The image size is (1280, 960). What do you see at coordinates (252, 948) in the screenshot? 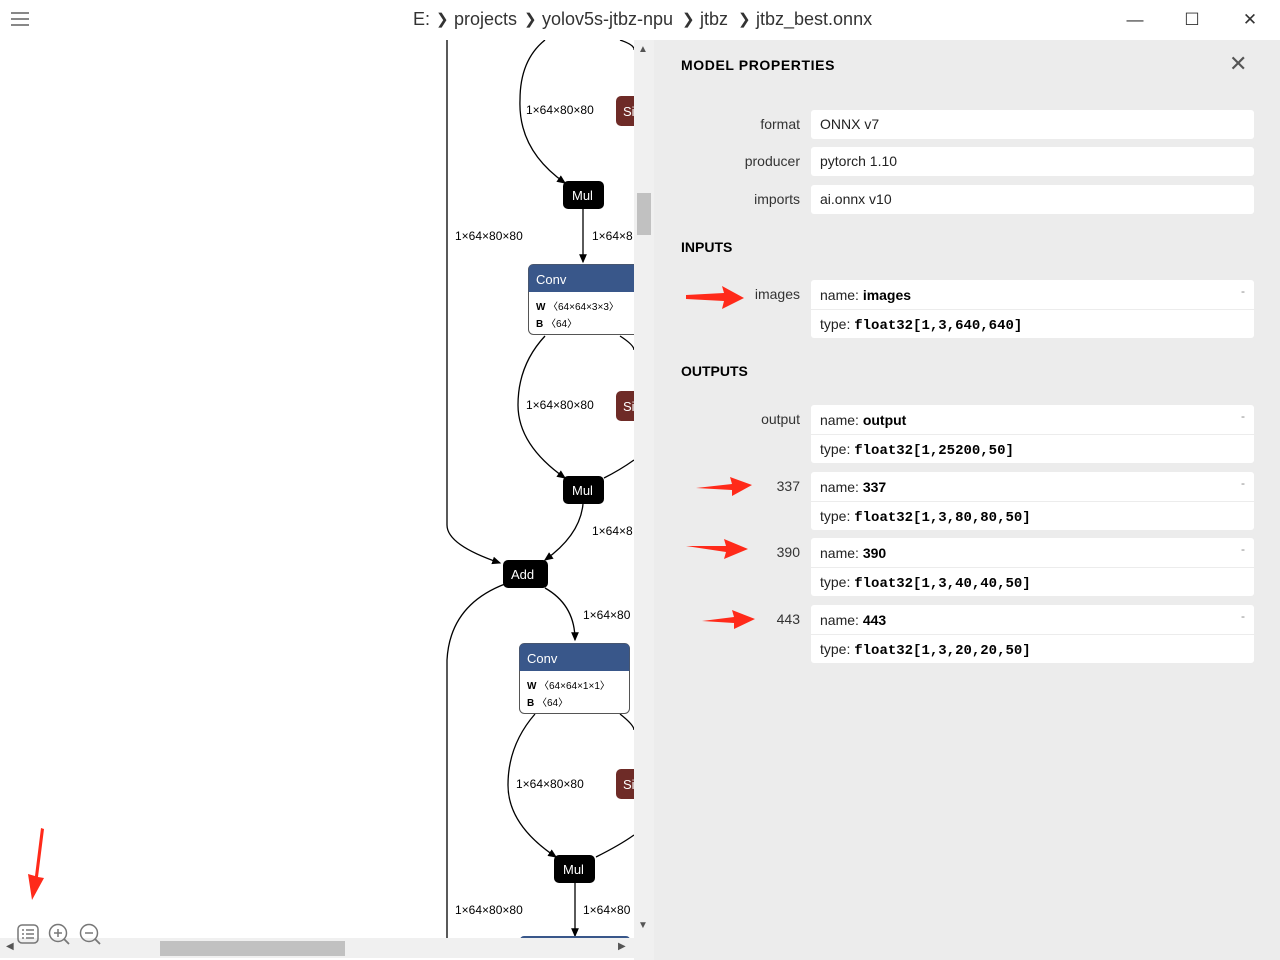
I see `horizontal-scroll-thumb` at bounding box center [252, 948].